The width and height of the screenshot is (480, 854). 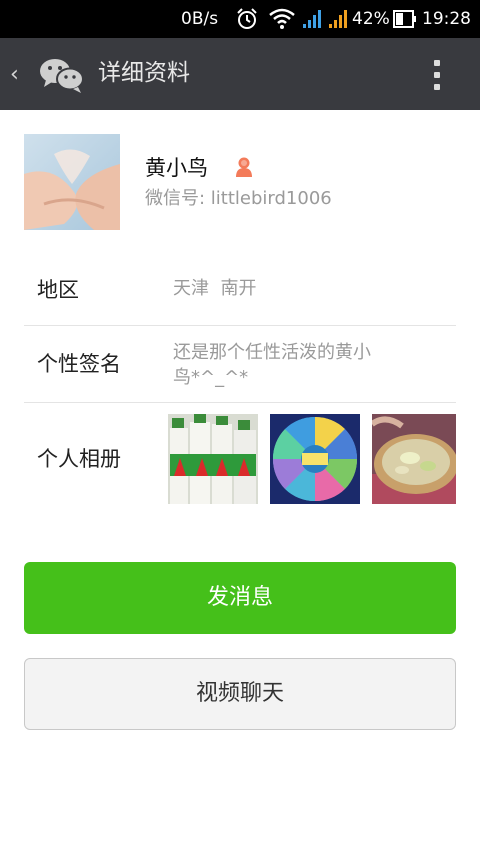 I want to click on region-value: 天津 南开, so click(x=215, y=288).